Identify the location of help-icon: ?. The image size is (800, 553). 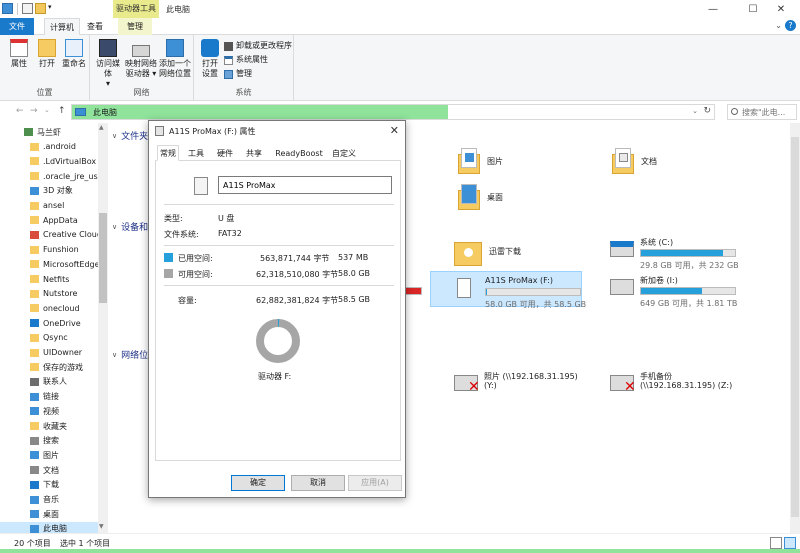
(790, 25).